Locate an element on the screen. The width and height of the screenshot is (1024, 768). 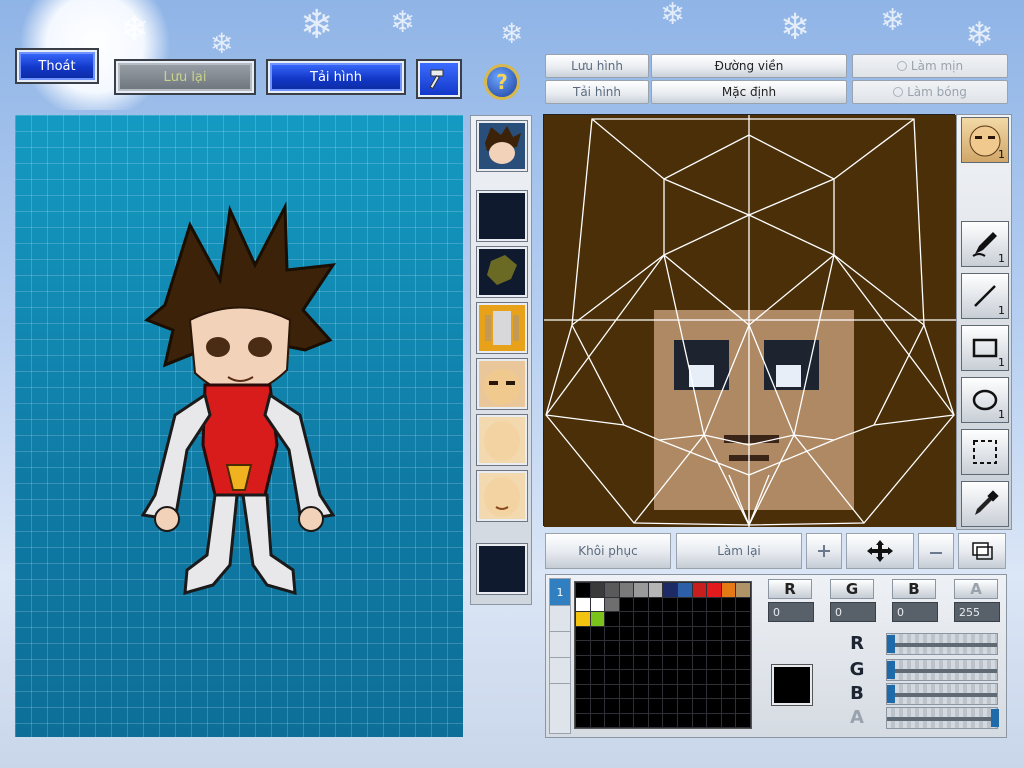
save-button: Lưu lại is located at coordinates (185, 77).